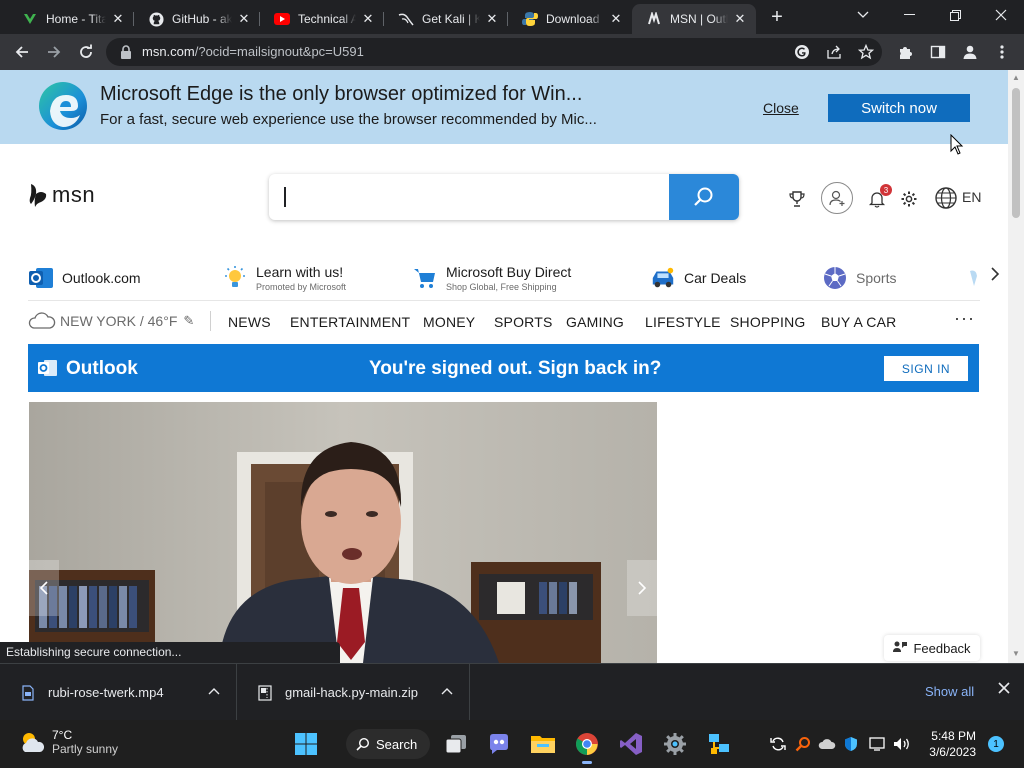 The width and height of the screenshot is (1024, 768). Describe the element at coordinates (879, 197) in the screenshot. I see `notifications-button: 3` at that location.